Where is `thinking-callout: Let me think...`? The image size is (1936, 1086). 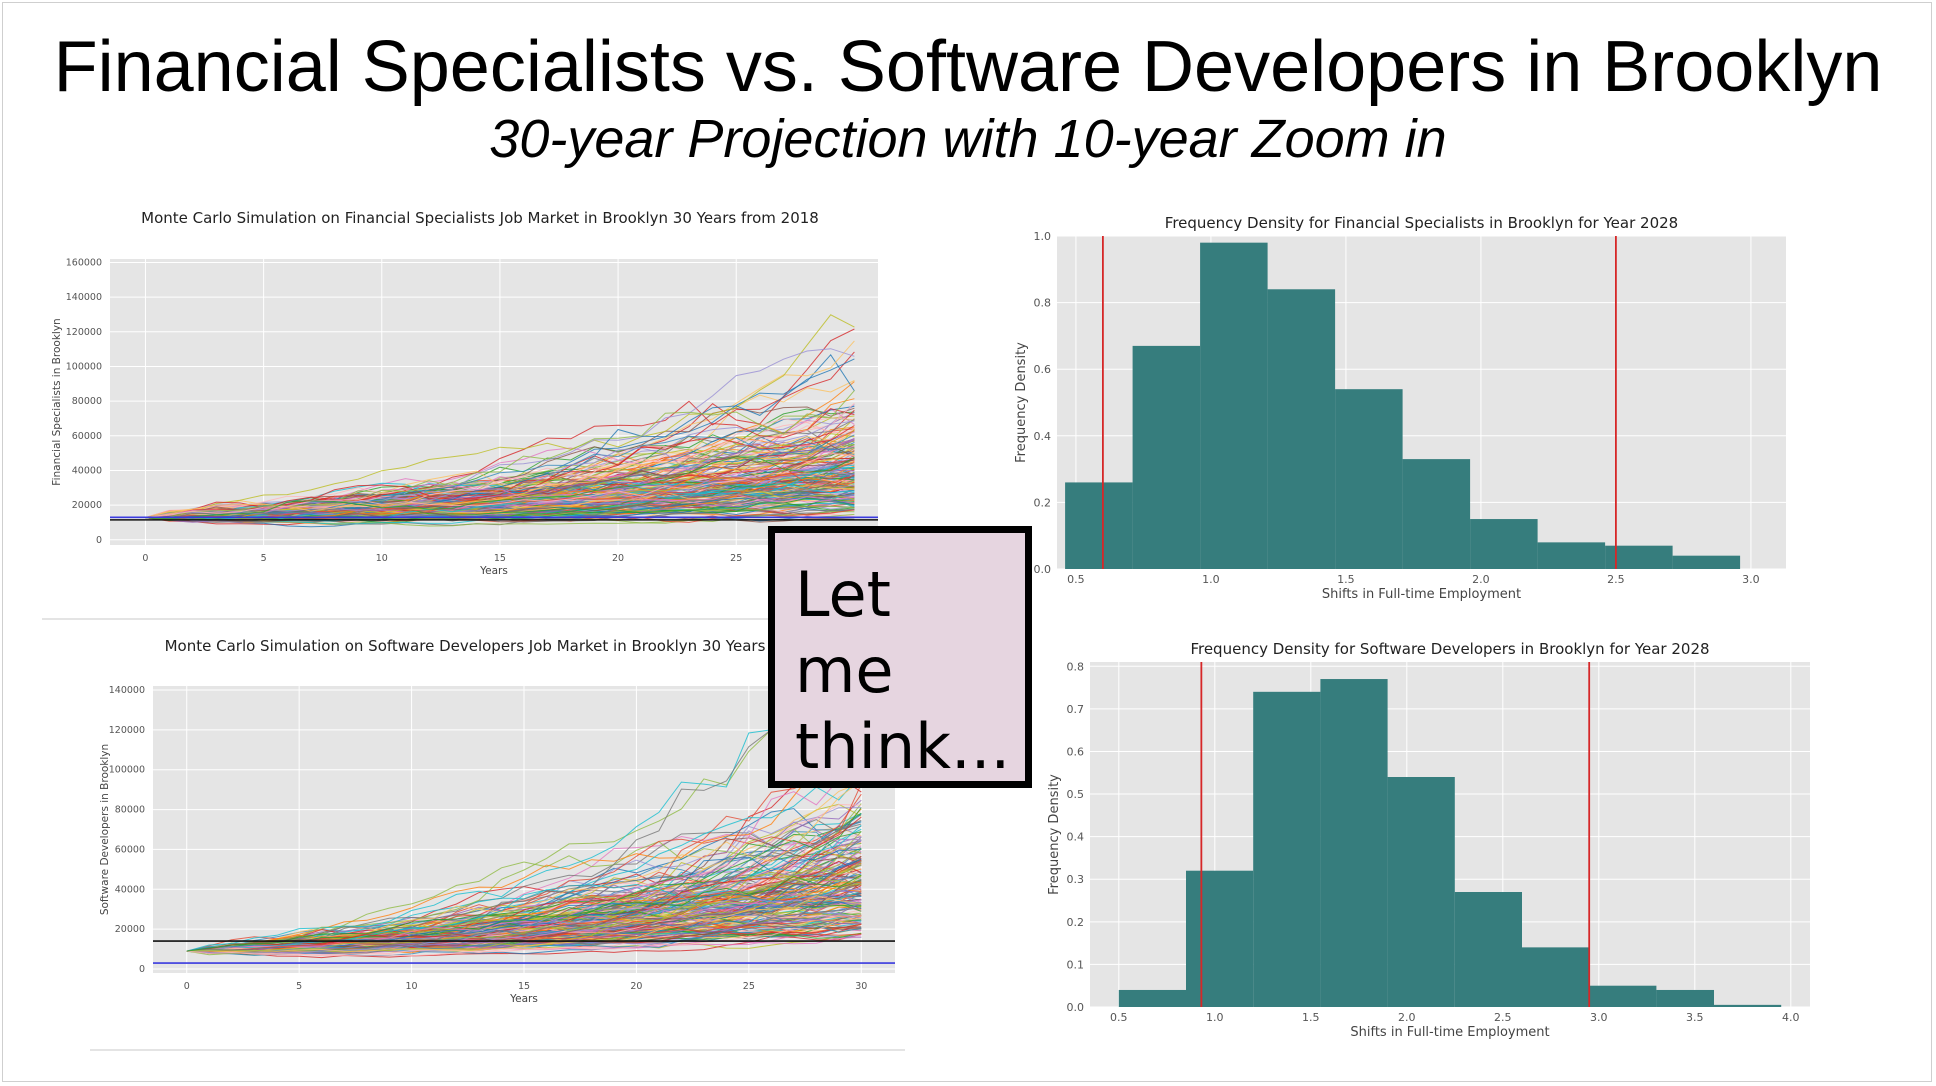 thinking-callout: Let me think... is located at coordinates (900, 657).